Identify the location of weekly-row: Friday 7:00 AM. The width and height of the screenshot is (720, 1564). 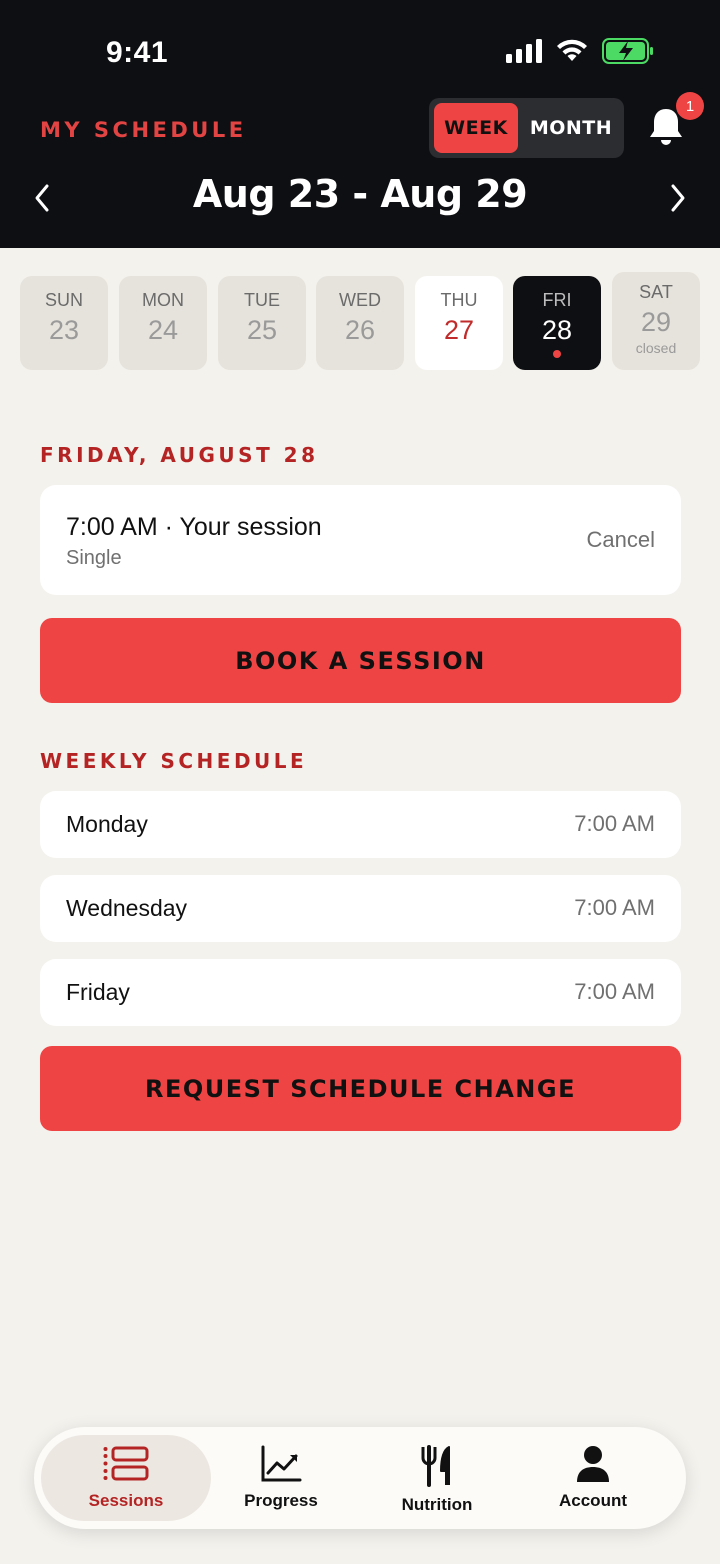
(360, 992).